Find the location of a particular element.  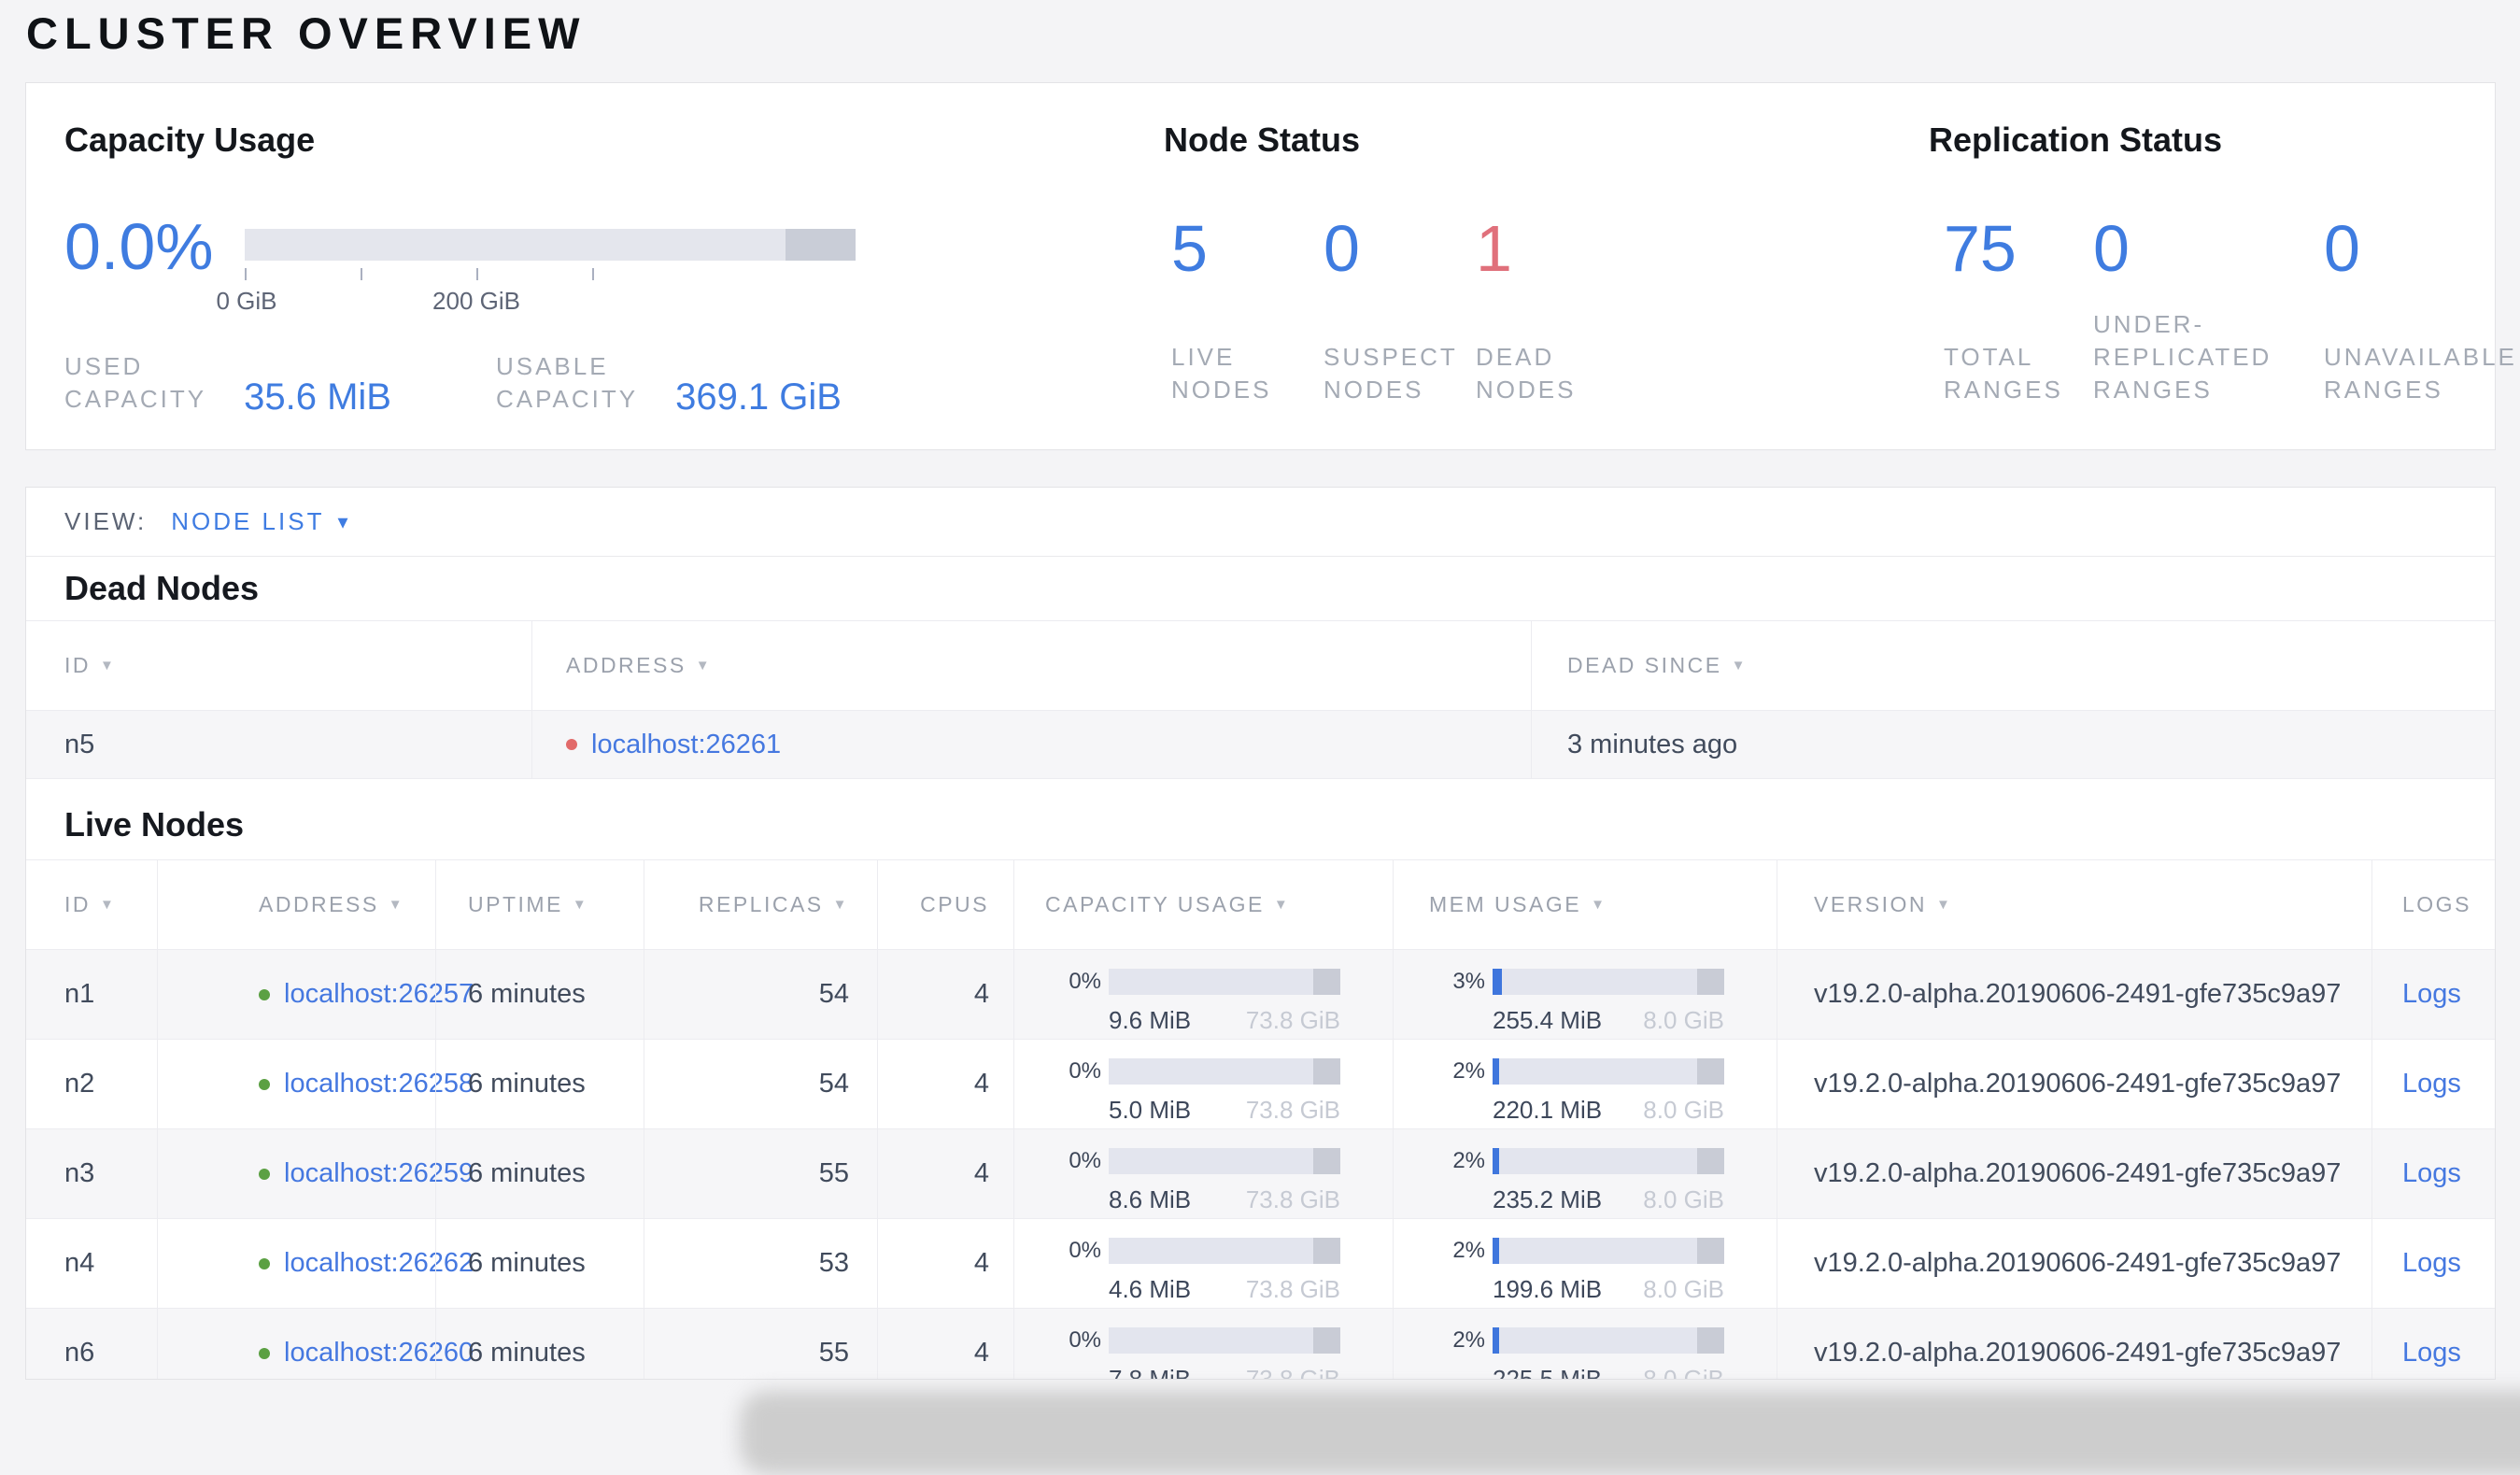

node-id: n6 is located at coordinates (79, 1353).